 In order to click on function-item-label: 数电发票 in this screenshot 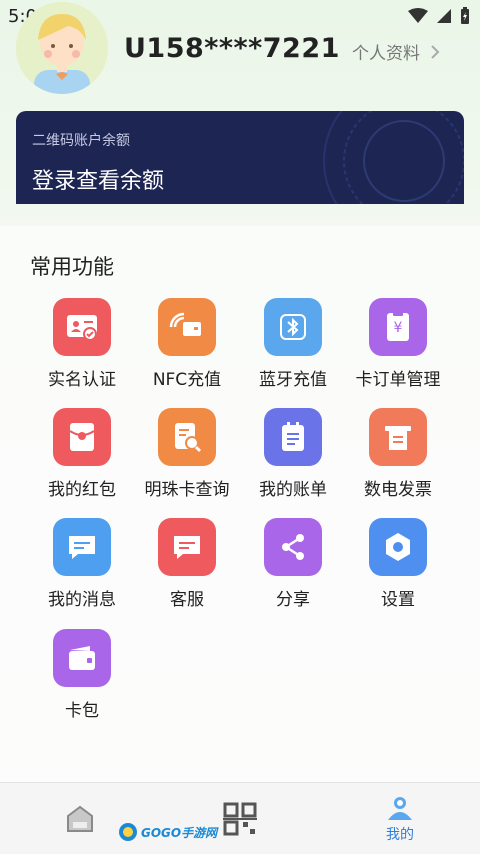, I will do `click(398, 490)`.